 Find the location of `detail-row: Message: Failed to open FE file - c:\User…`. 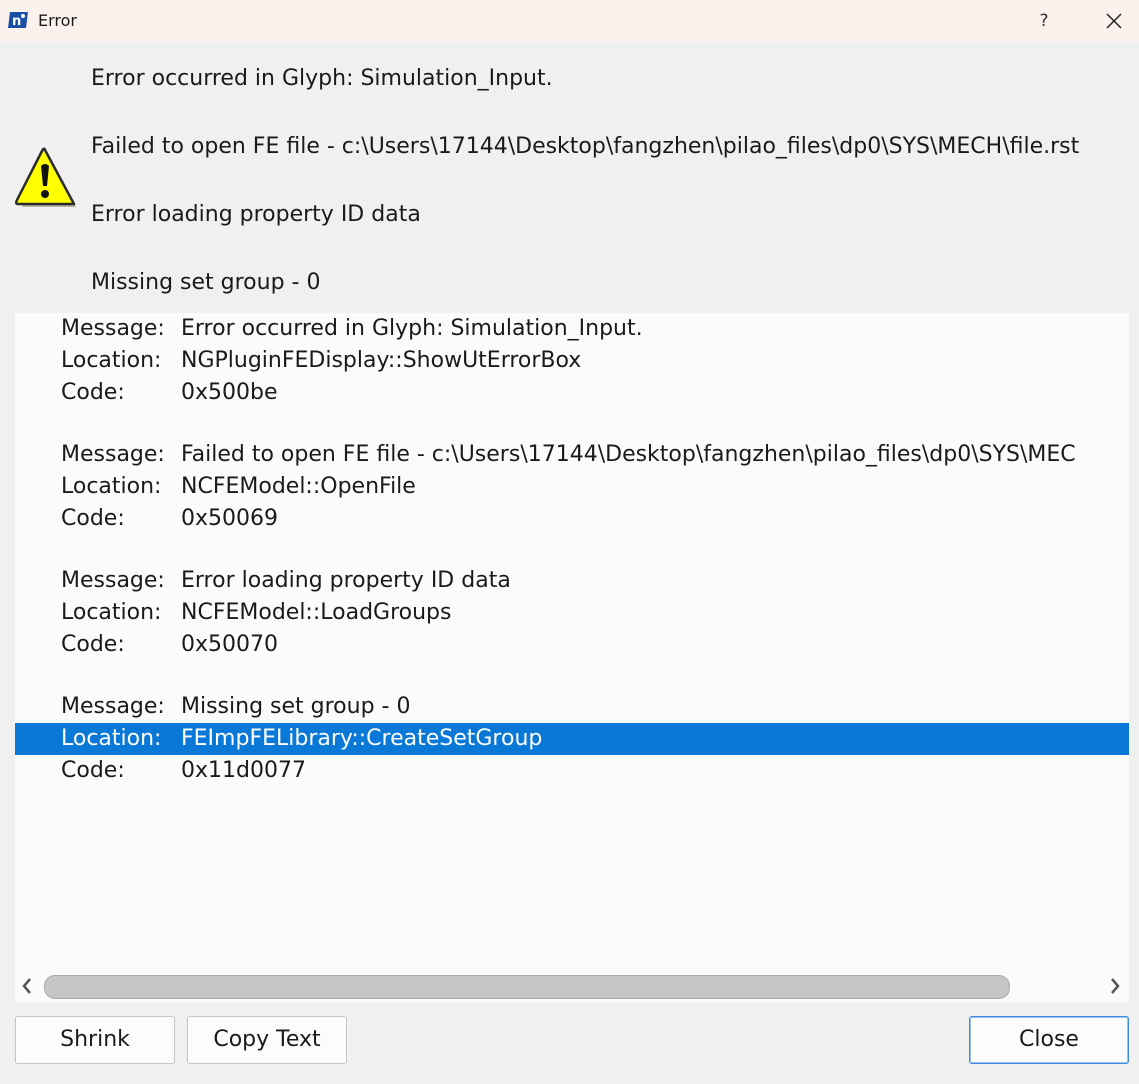

detail-row: Message: Failed to open FE file - c:\User… is located at coordinates (572, 455).